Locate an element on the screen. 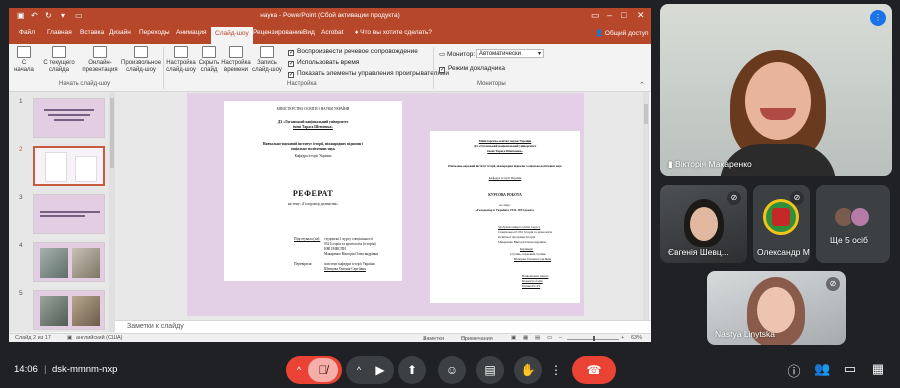 This screenshot has width=900, height=388. tell-me-search: ♦ Что вы хотите сделать? is located at coordinates (393, 32).